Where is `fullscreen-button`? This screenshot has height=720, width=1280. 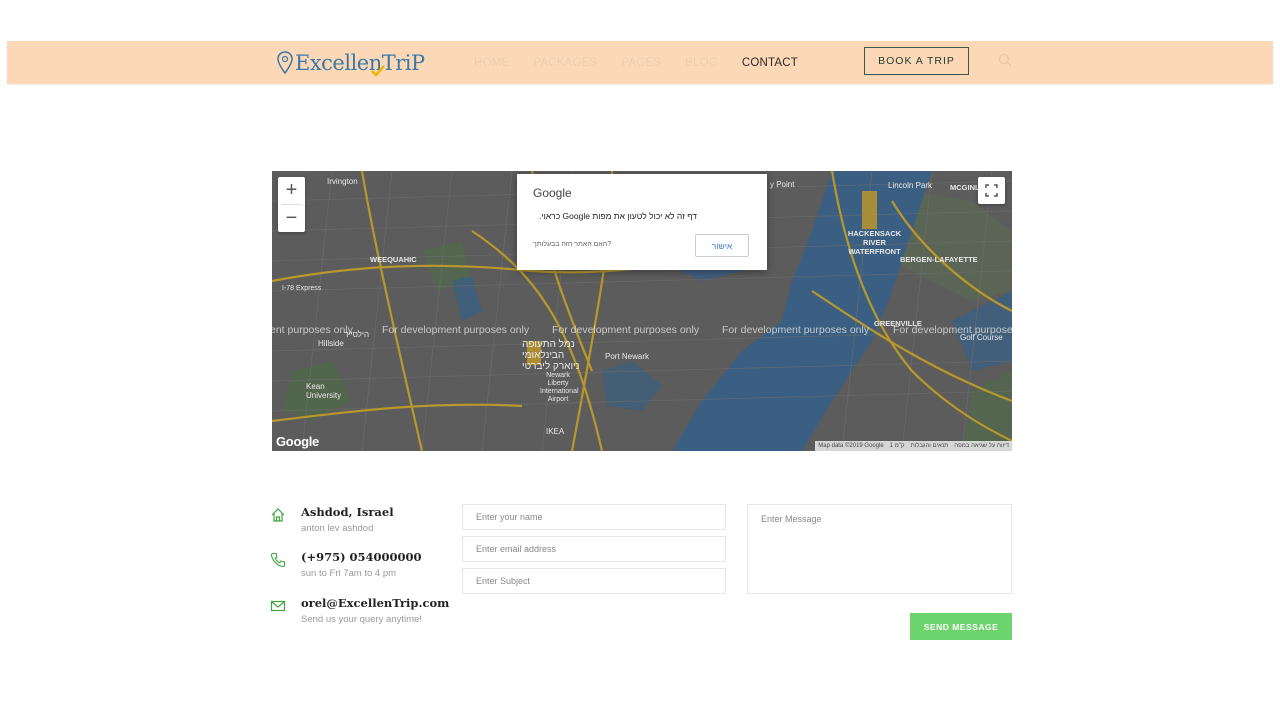
fullscreen-button is located at coordinates (991, 190).